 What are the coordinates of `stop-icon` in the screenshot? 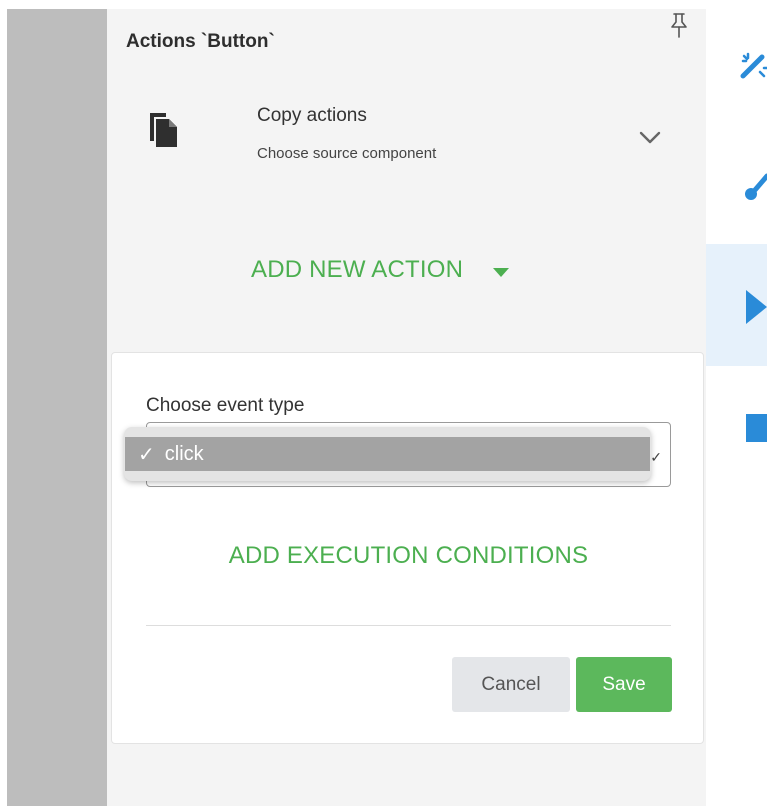 It's located at (756, 430).